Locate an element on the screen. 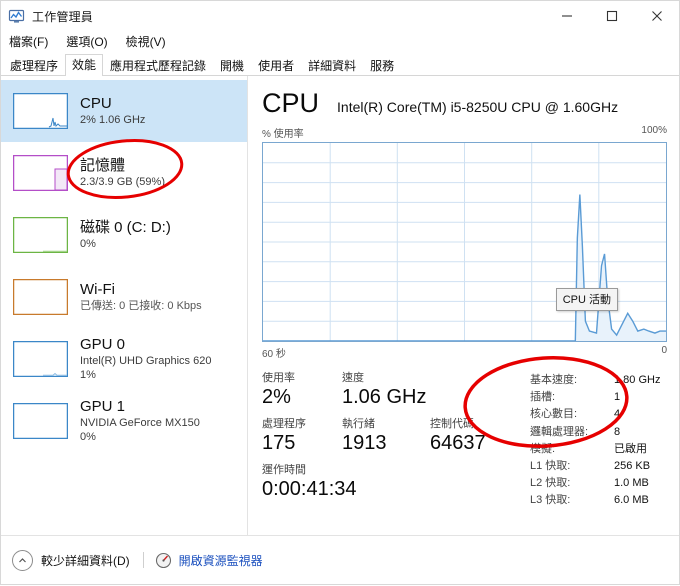  sidebar-item-cpu: CPU 2% 1.06 GHz is located at coordinates (124, 111).